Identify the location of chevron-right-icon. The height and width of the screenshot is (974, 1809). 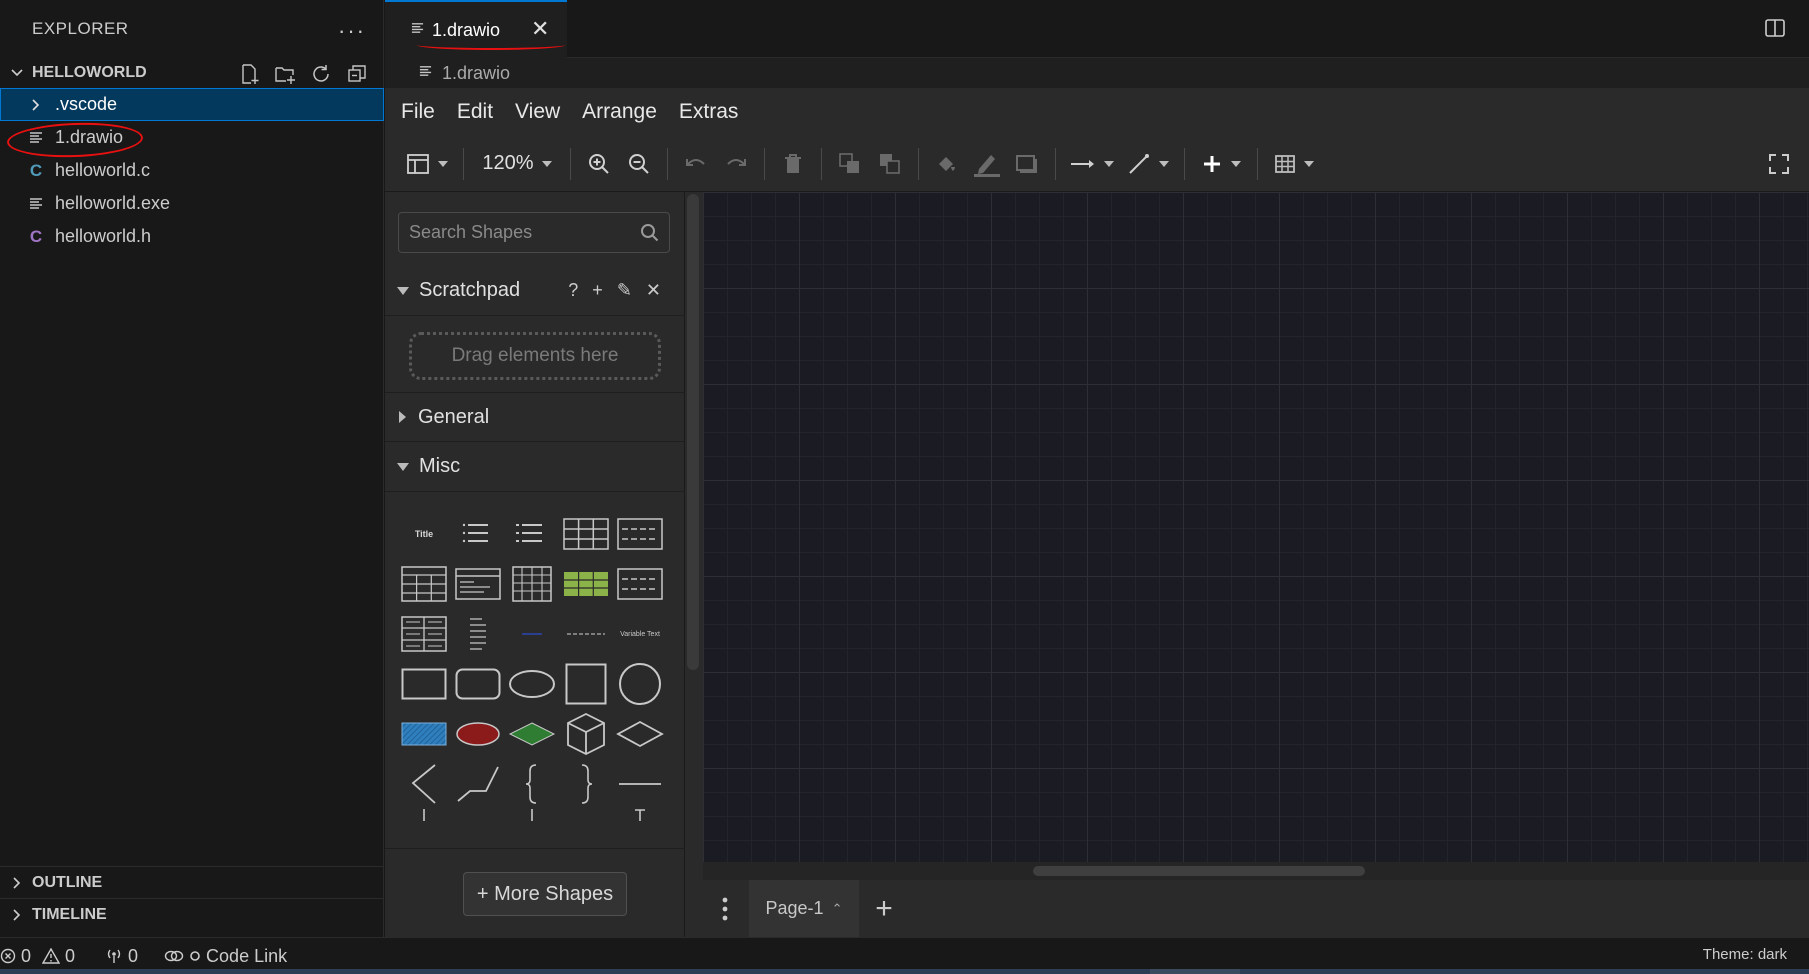
(36, 105).